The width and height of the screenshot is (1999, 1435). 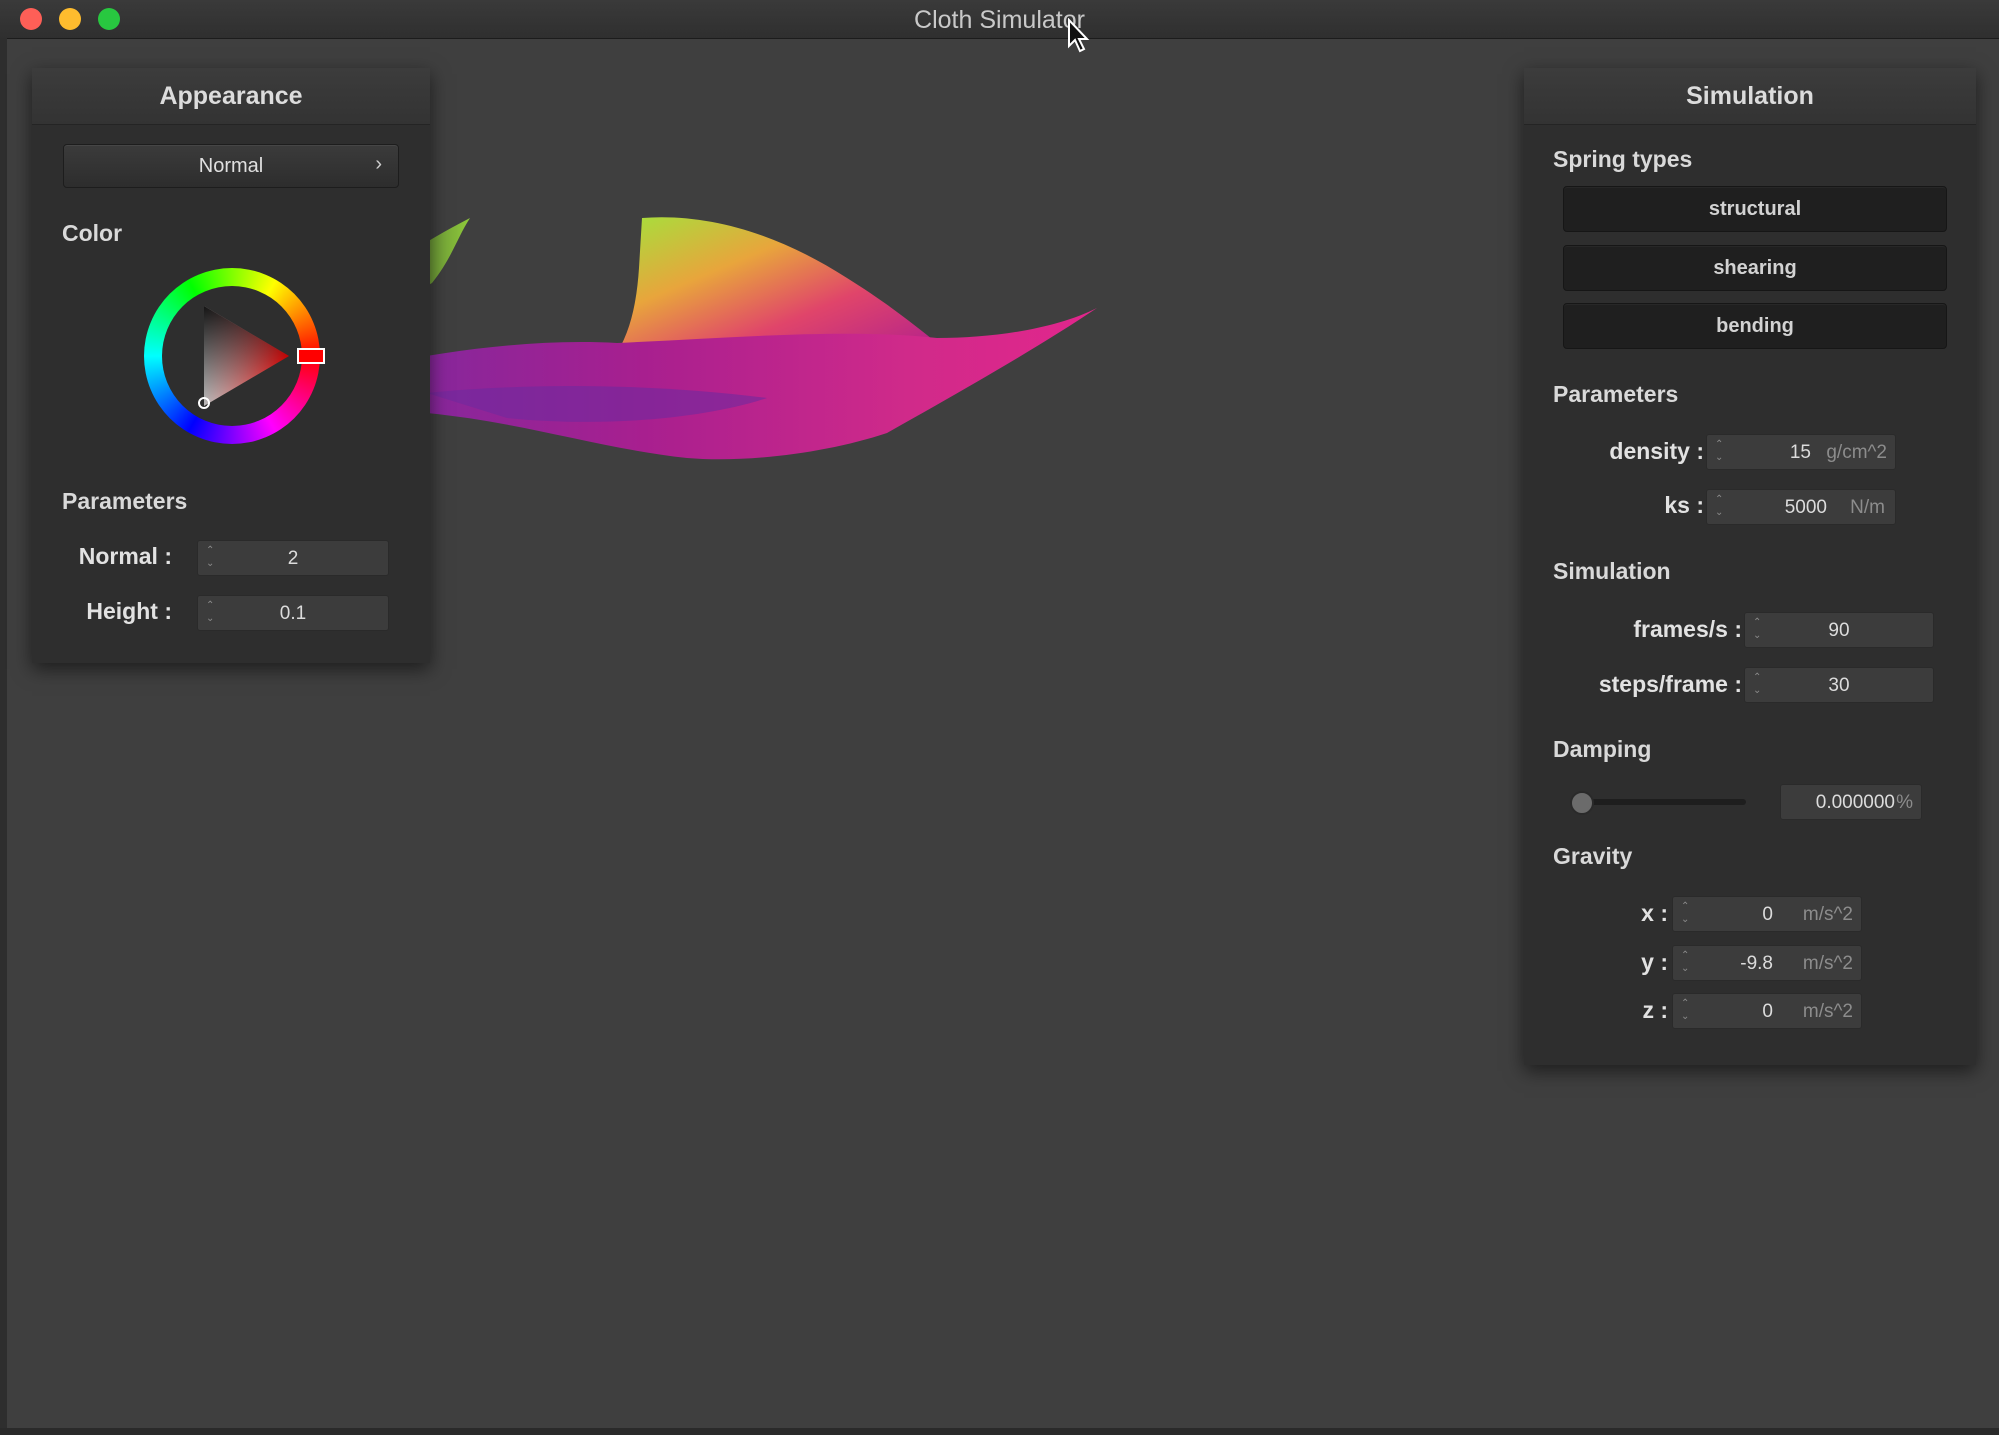 What do you see at coordinates (1616, 394) in the screenshot?
I see `simulation-parameters-label: Parameters` at bounding box center [1616, 394].